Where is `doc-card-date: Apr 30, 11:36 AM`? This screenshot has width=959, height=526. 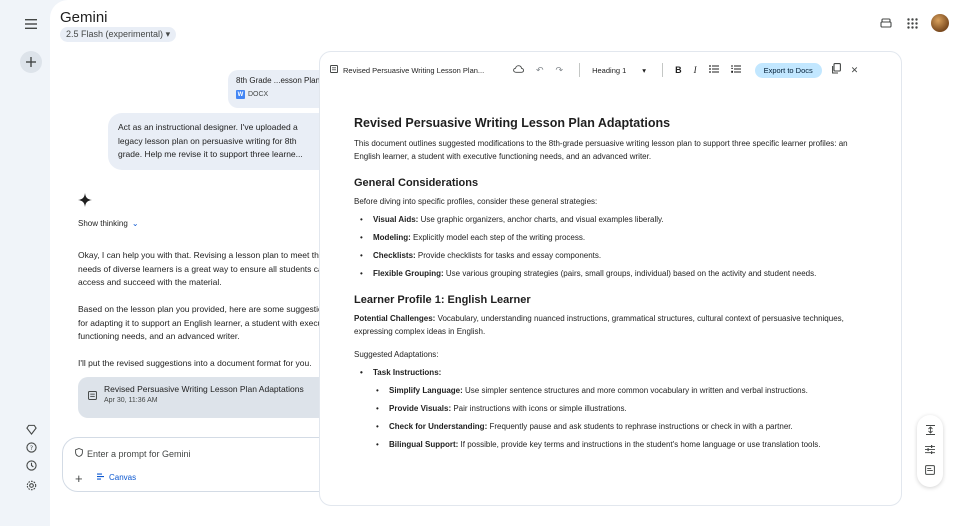
doc-card-date: Apr 30, 11:36 AM is located at coordinates (131, 400).